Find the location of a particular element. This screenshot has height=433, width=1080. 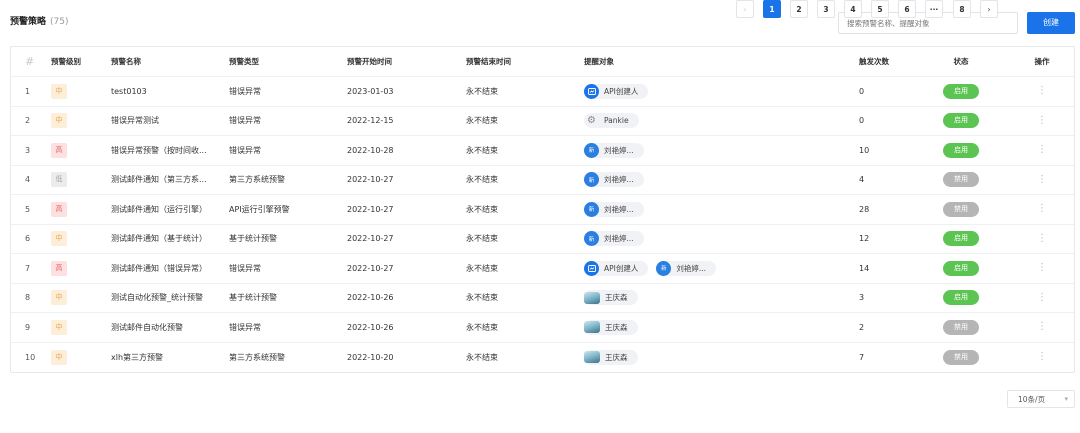

trigger-count: 14 is located at coordinates (864, 268).